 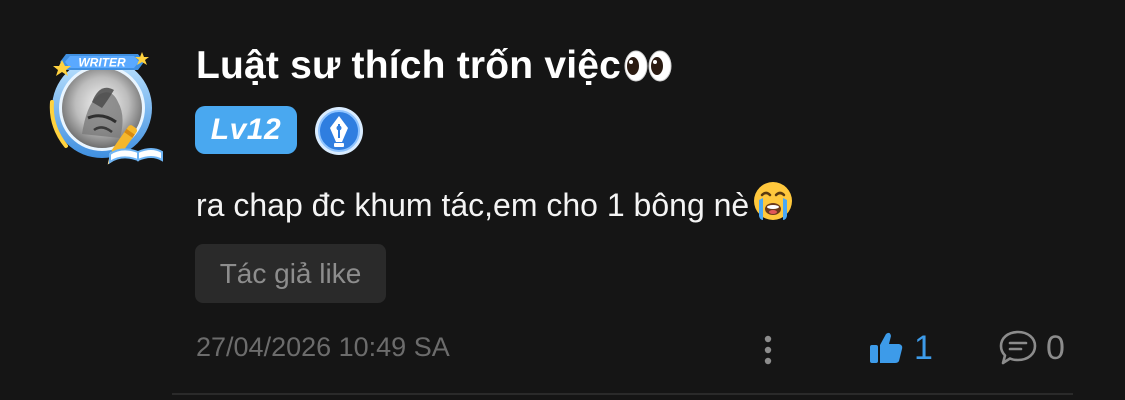 What do you see at coordinates (648, 66) in the screenshot?
I see `eyes-emoji-icon` at bounding box center [648, 66].